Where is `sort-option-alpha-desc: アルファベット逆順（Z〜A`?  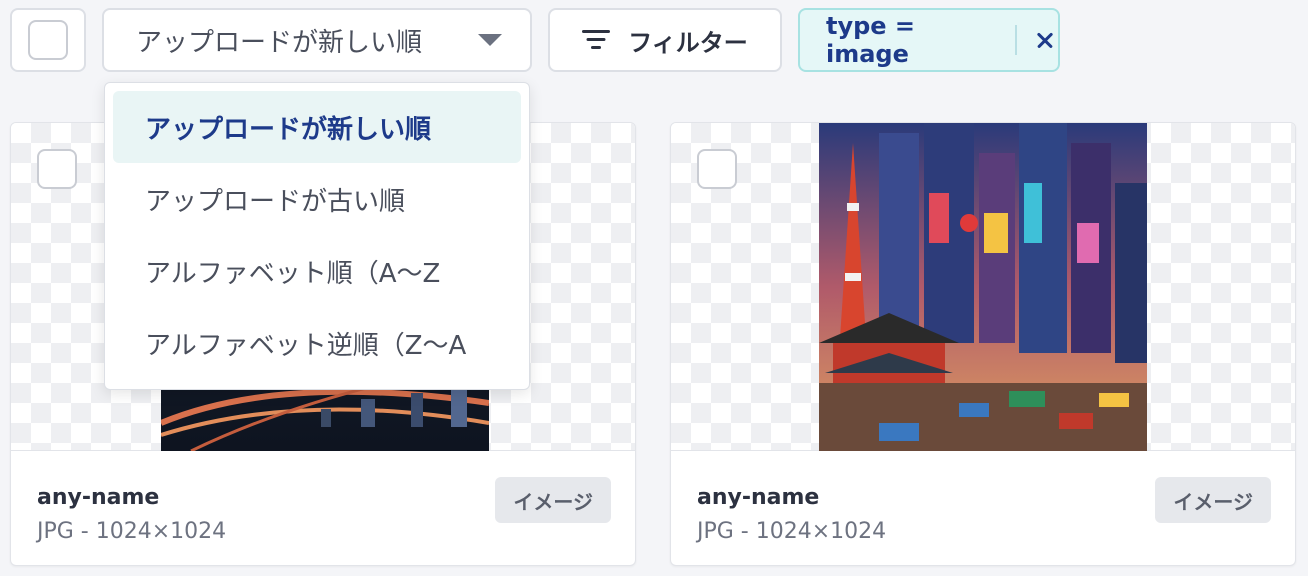 sort-option-alpha-desc: アルファベット逆順（Z〜A is located at coordinates (317, 343).